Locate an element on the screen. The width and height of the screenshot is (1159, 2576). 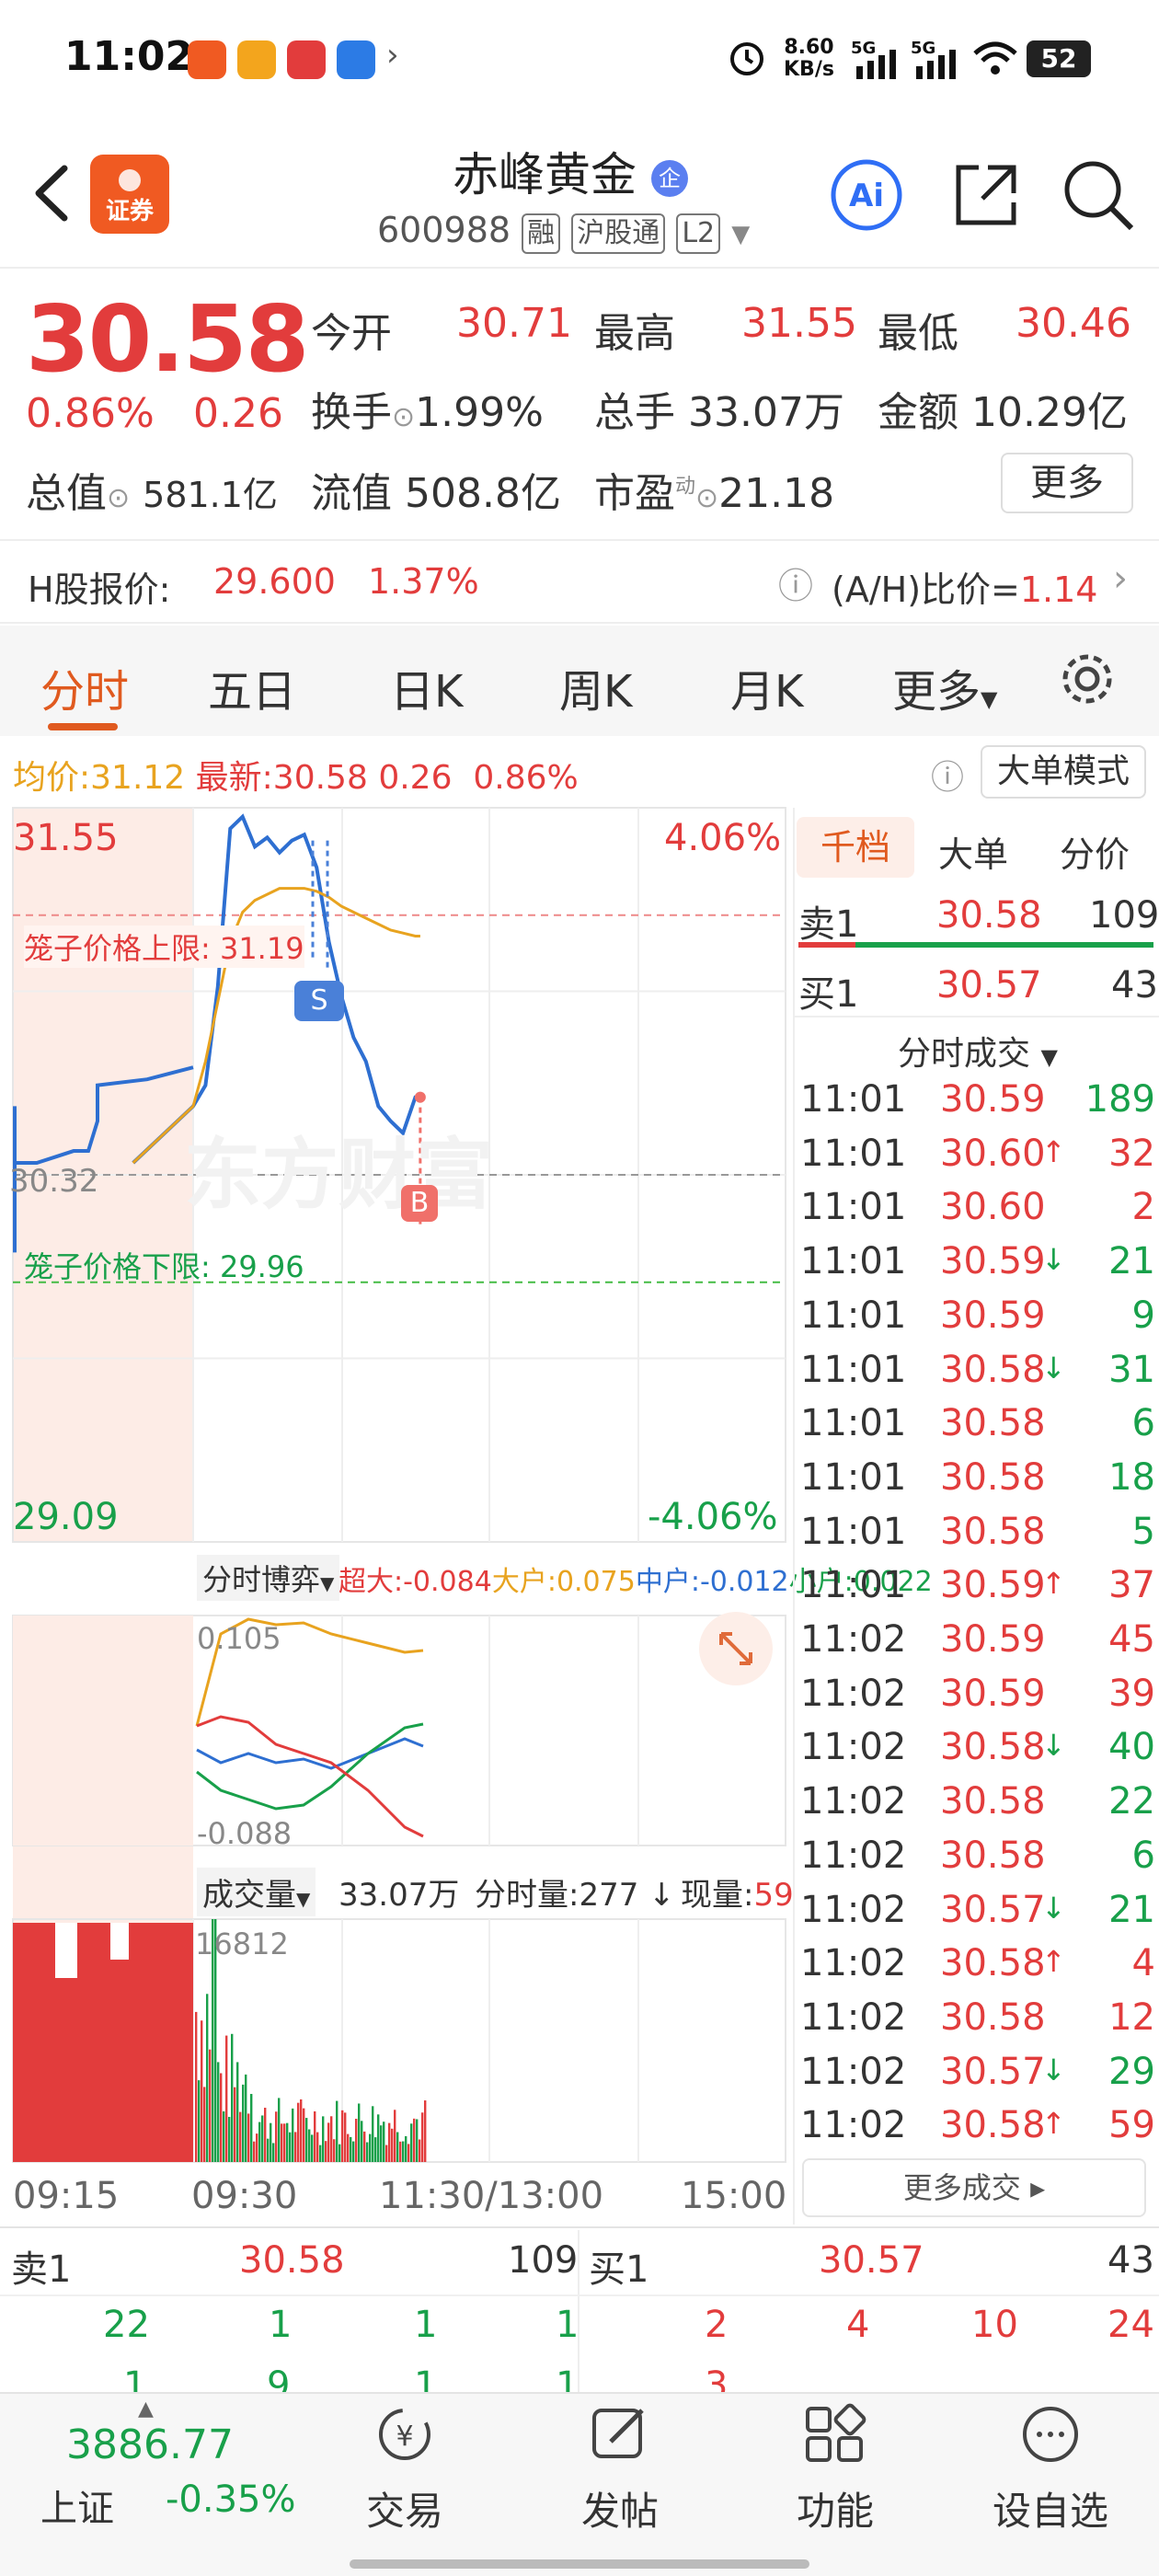
search-icon is located at coordinates (1098, 195).